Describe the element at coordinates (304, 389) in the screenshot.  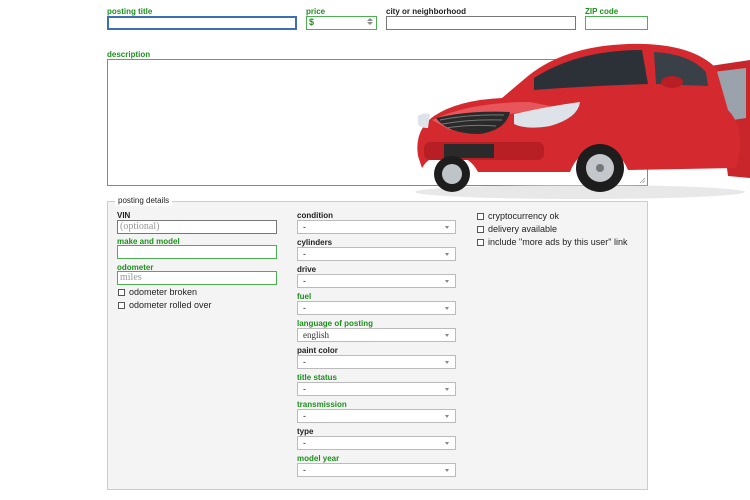
I see `title-status-select-value: -` at that location.